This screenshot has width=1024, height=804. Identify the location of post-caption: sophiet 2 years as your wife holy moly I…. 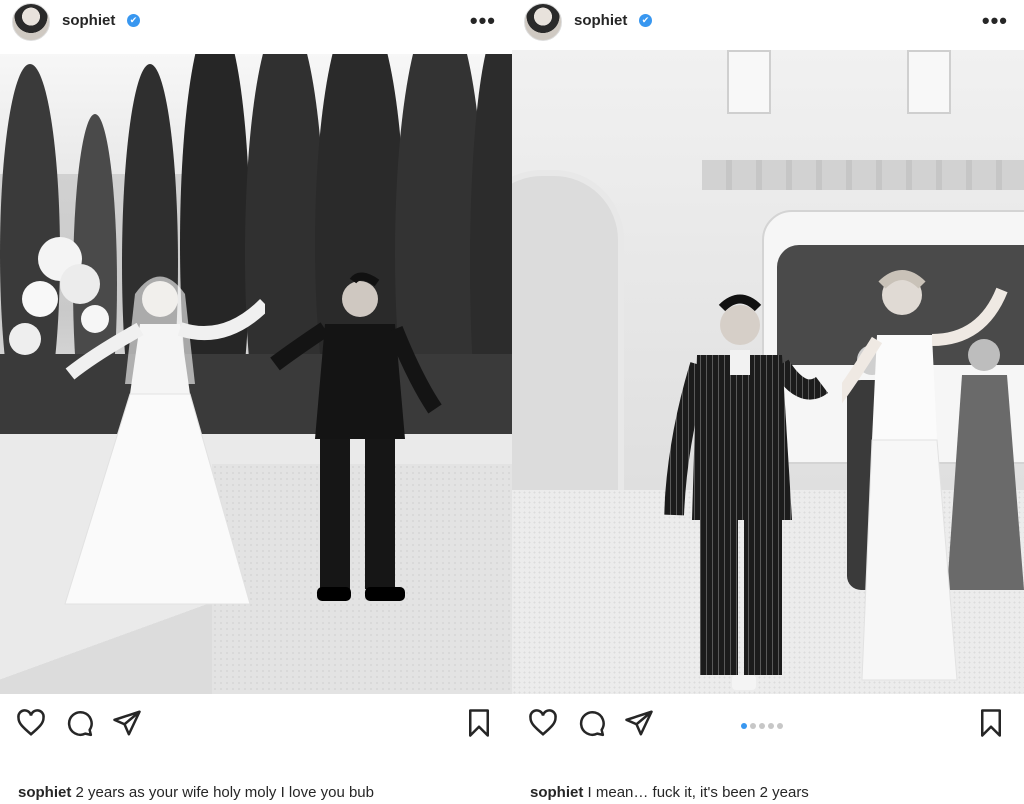
(196, 792).